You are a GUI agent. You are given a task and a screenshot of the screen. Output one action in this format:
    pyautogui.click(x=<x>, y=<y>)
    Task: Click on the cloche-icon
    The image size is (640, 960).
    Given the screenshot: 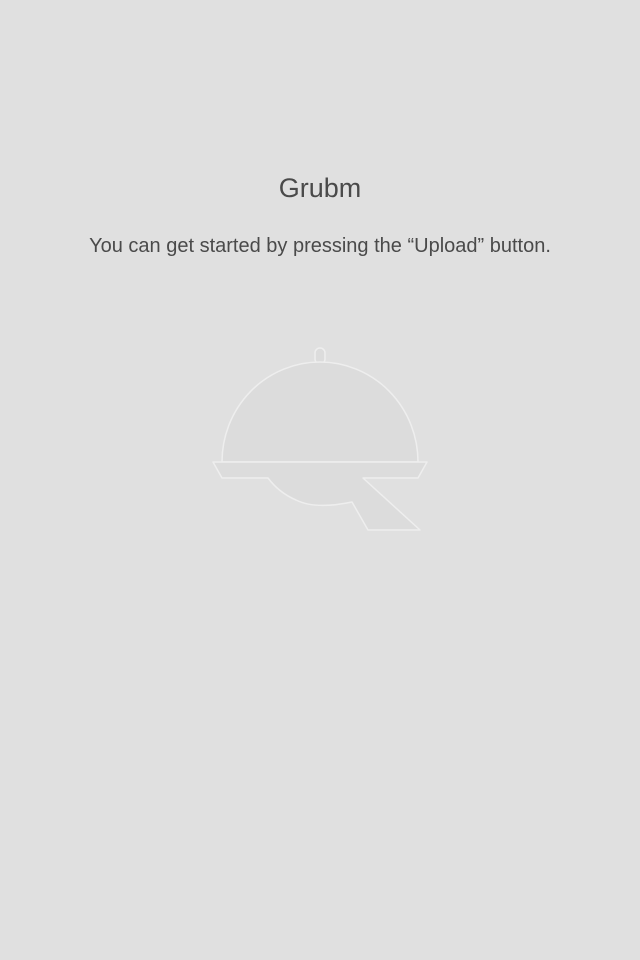 What is the action you would take?
    pyautogui.click(x=320, y=439)
    